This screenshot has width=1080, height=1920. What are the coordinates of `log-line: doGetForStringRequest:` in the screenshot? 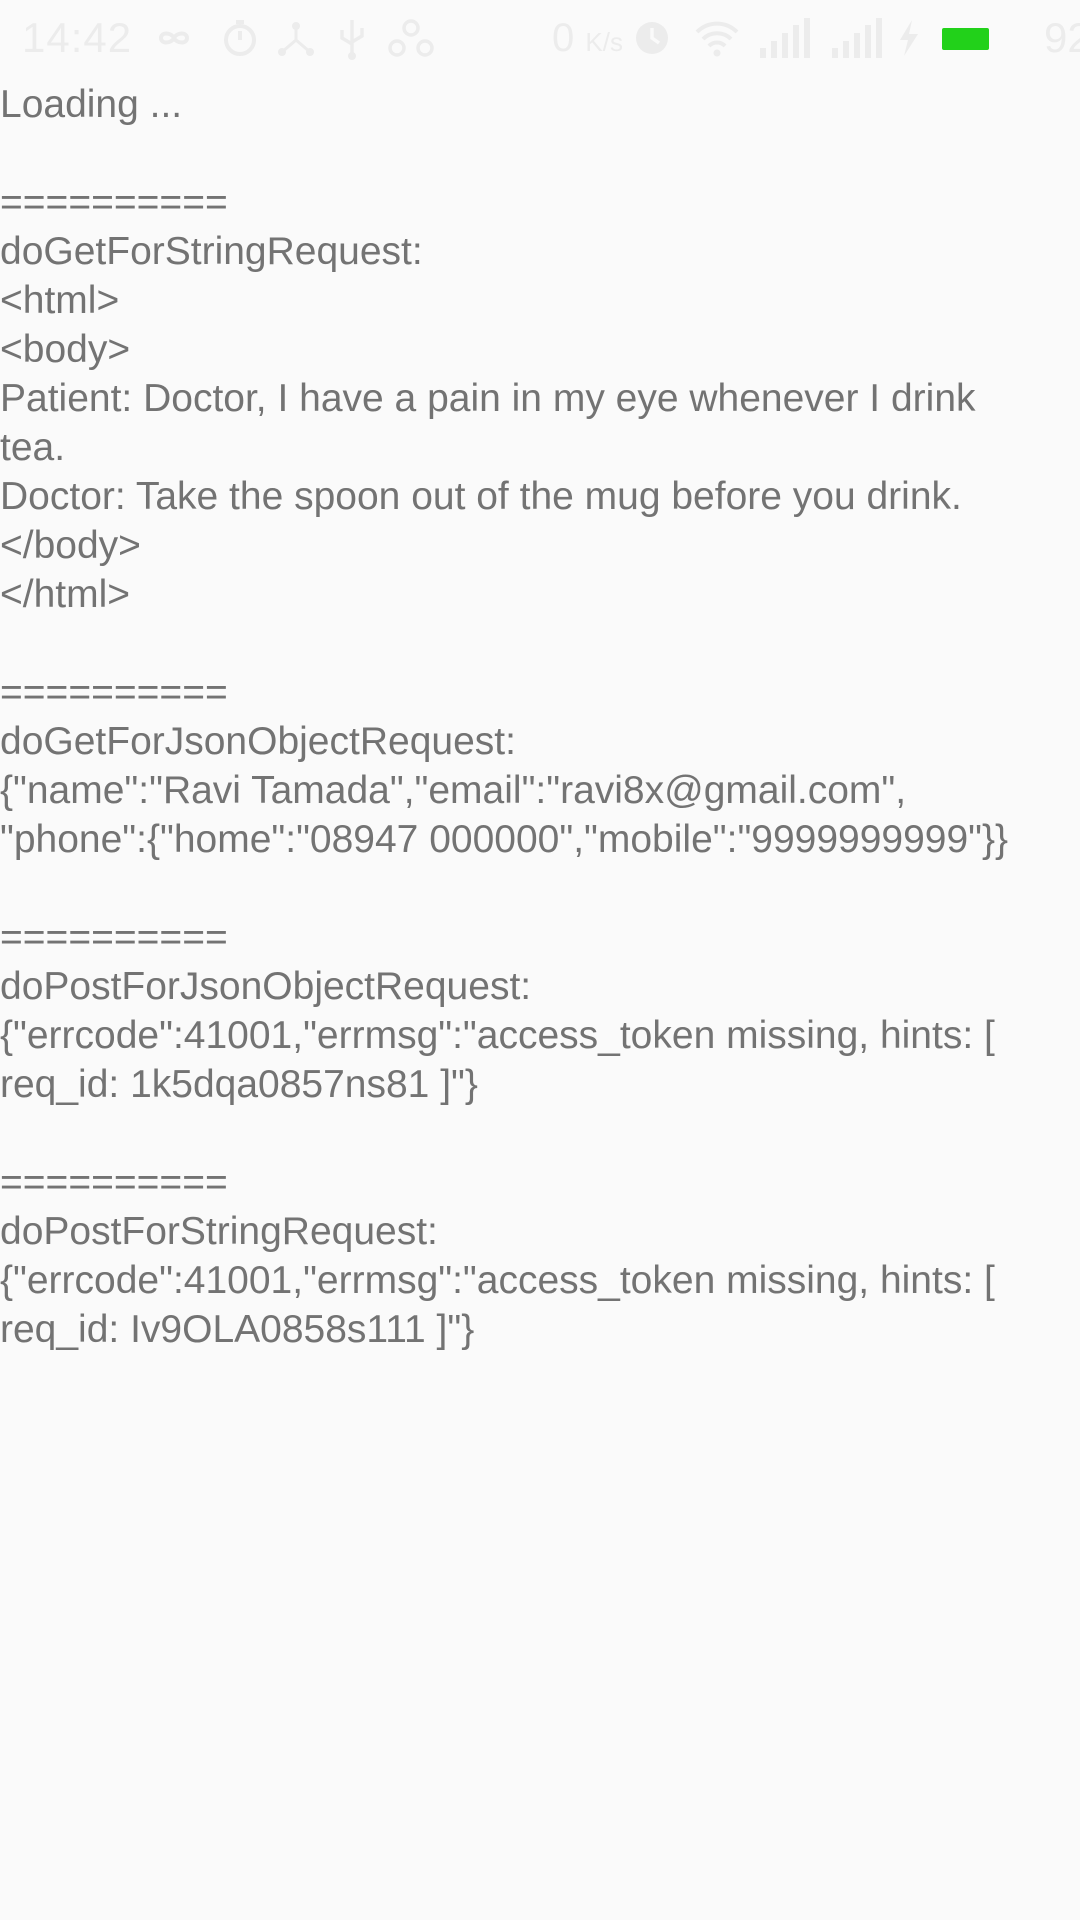 It's located at (211, 251).